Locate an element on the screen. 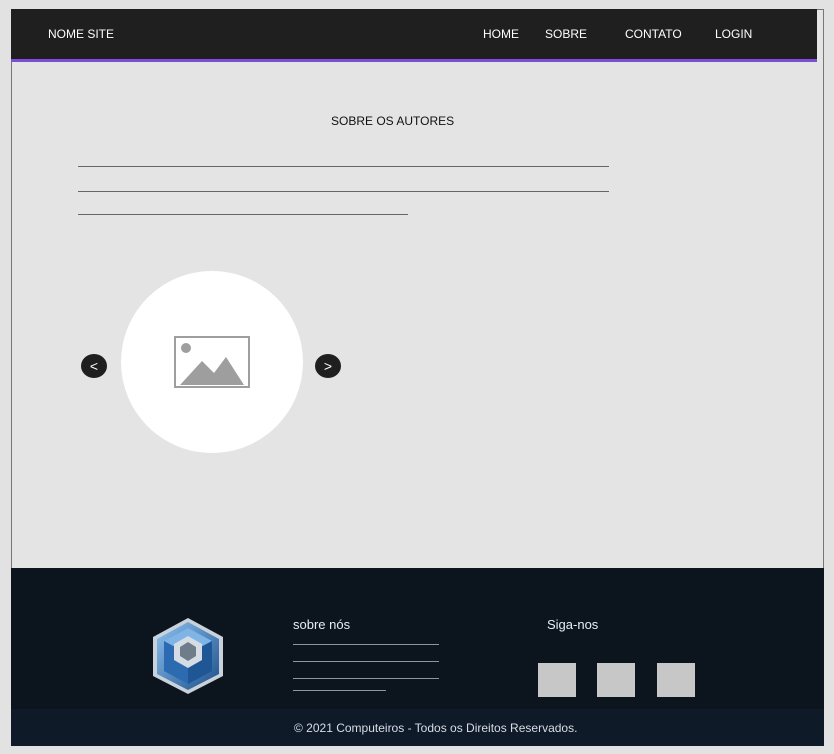  nav-home: HOME is located at coordinates (501, 34).